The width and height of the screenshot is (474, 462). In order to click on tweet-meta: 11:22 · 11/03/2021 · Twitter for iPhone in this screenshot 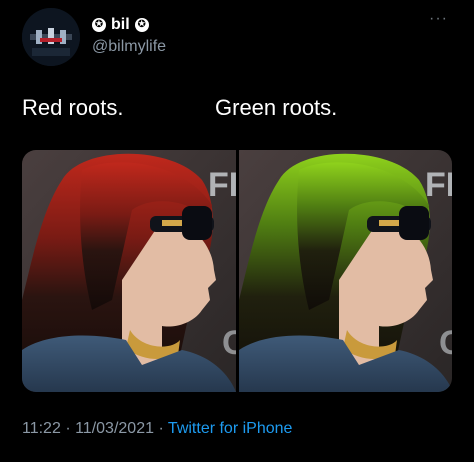, I will do `click(157, 429)`.